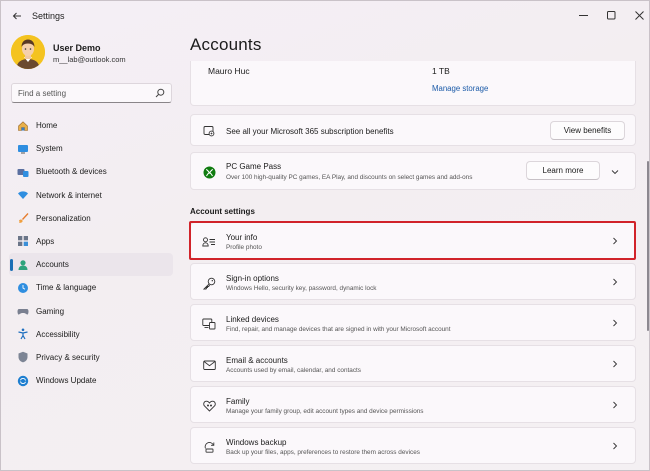 The width and height of the screenshot is (650, 471). I want to click on maximize-button, so click(611, 15).